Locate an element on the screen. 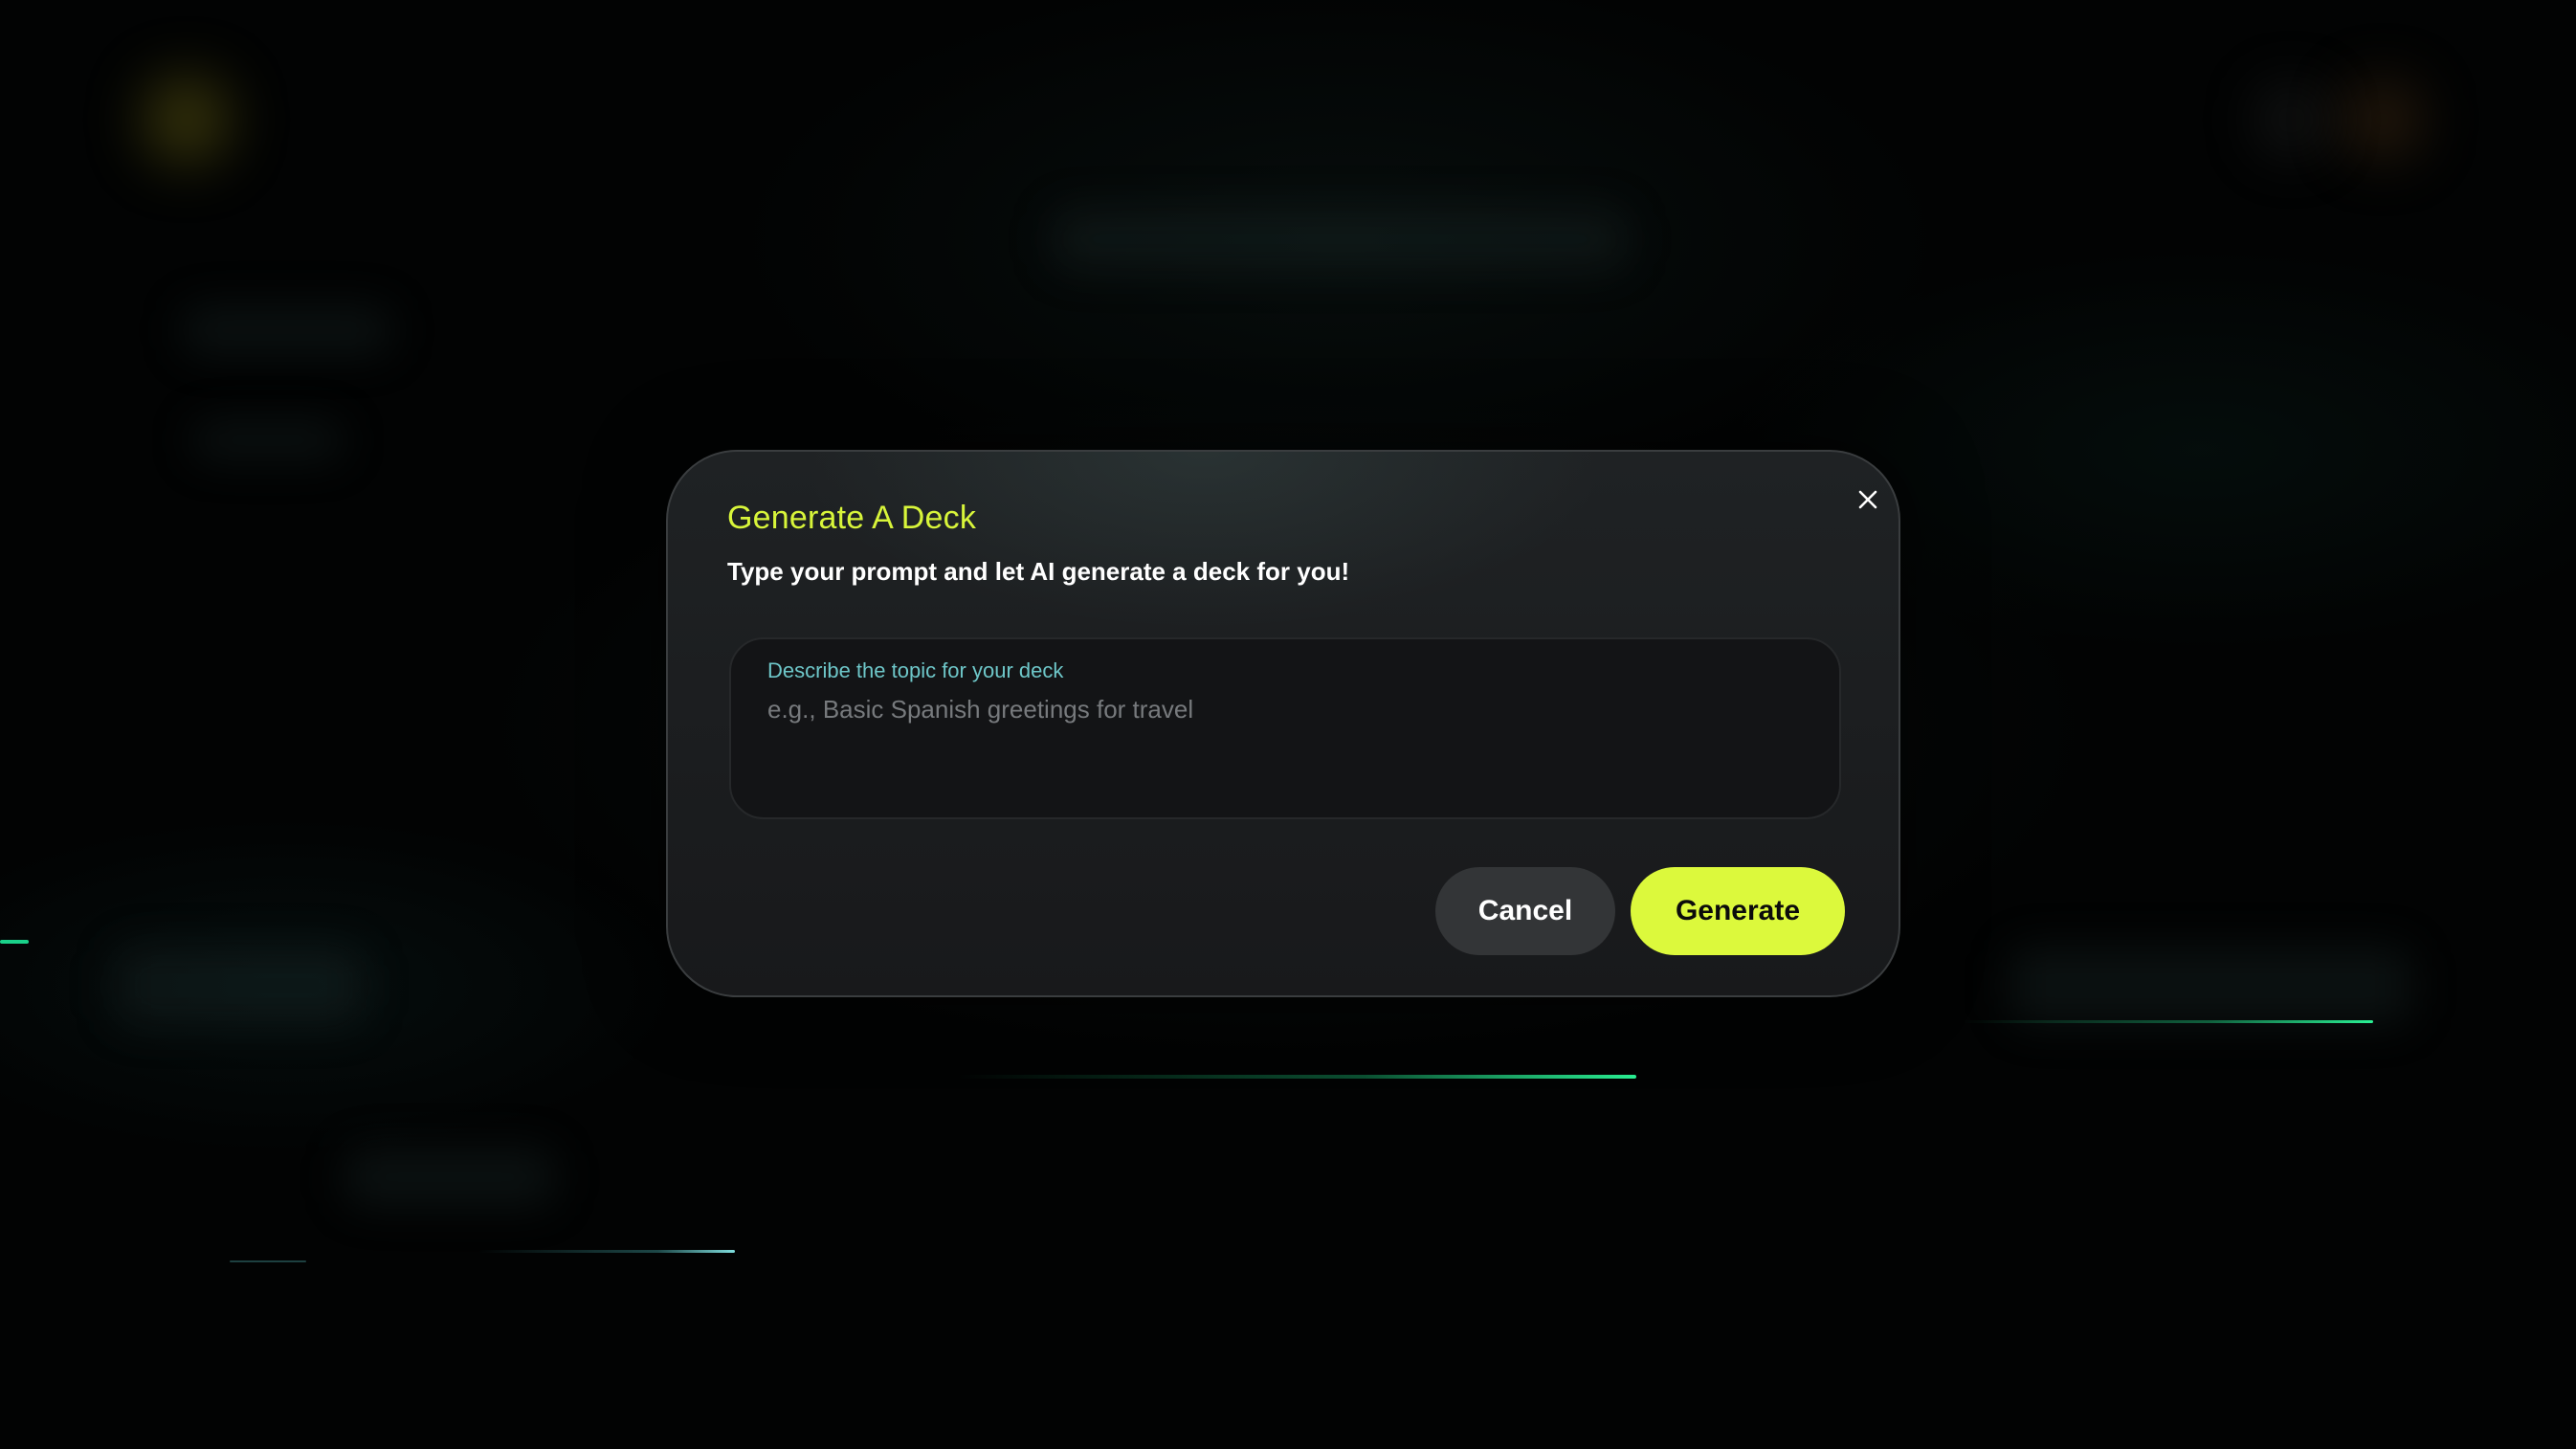 The image size is (2576, 1449). close-button is located at coordinates (1868, 500).